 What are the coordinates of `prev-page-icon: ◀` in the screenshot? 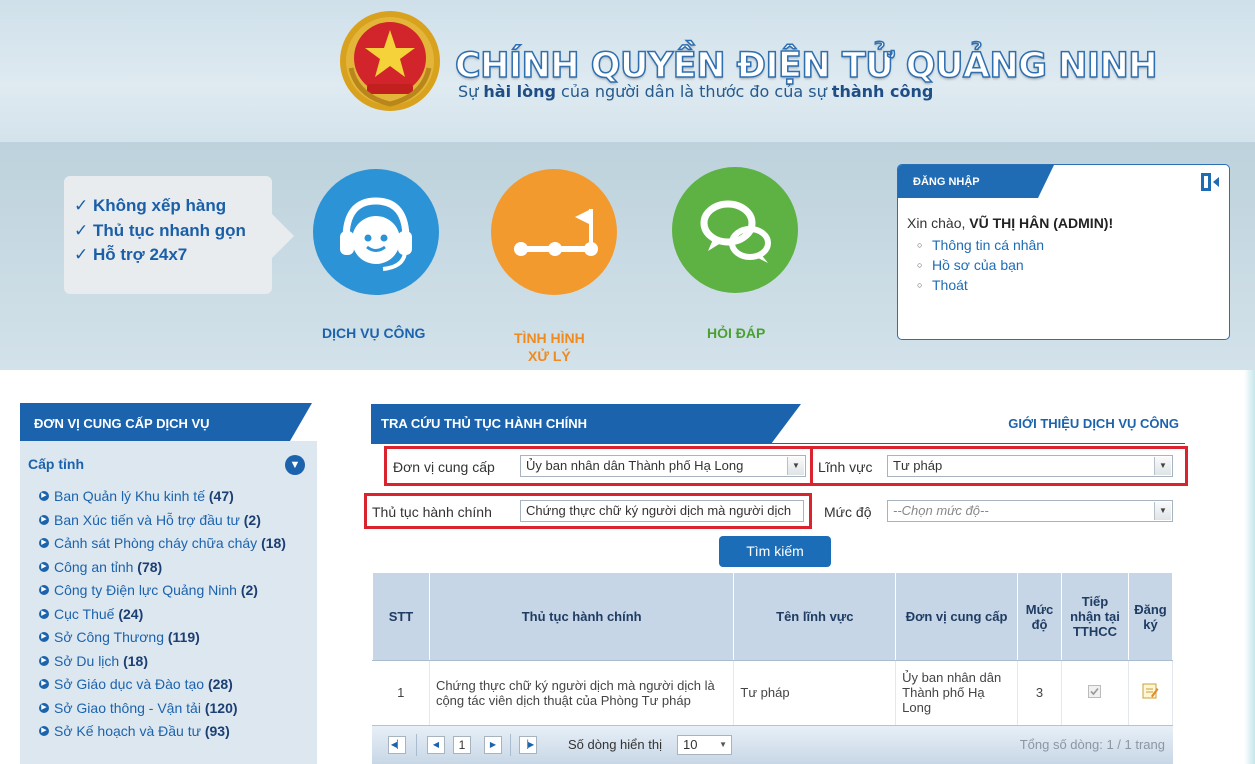 It's located at (436, 745).